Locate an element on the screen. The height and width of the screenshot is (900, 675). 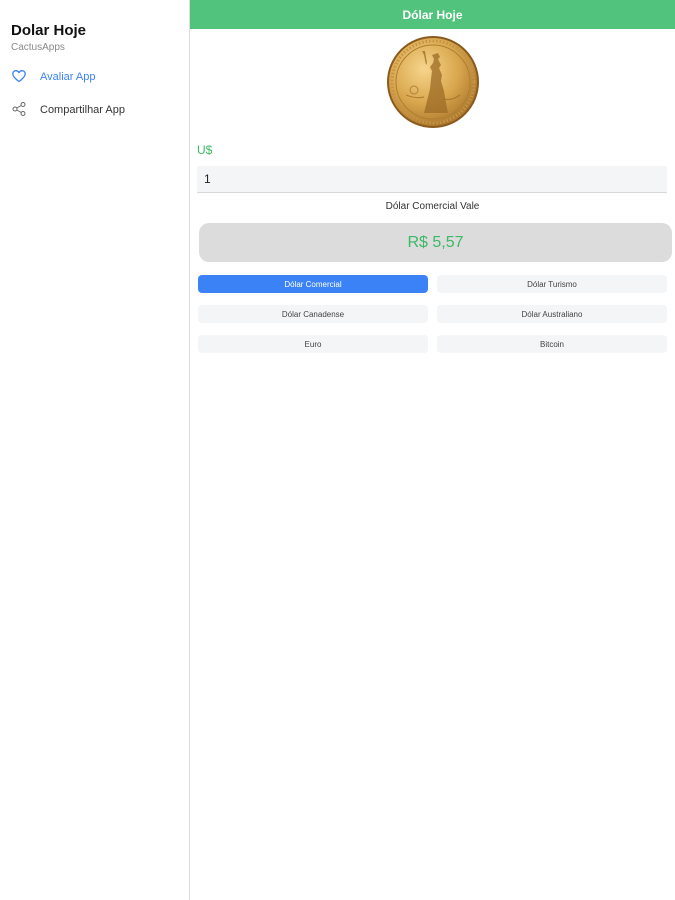
result-display: R$ 5,57 is located at coordinates (435, 242).